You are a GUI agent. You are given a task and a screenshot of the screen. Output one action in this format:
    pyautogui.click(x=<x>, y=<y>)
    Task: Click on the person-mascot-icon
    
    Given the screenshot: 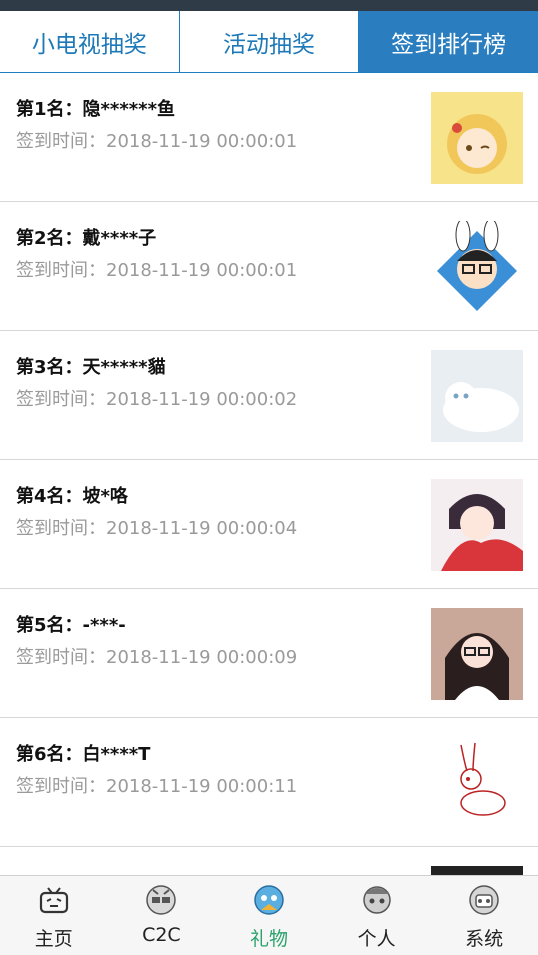 What is the action you would take?
    pyautogui.click(x=376, y=900)
    